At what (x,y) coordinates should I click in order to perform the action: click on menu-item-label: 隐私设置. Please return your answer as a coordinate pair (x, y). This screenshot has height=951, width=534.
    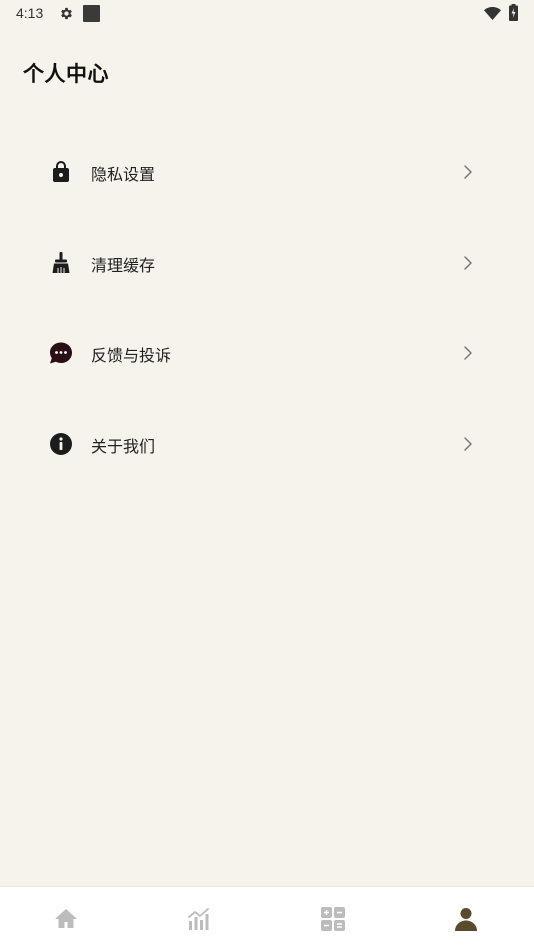
    Looking at the image, I should click on (123, 174).